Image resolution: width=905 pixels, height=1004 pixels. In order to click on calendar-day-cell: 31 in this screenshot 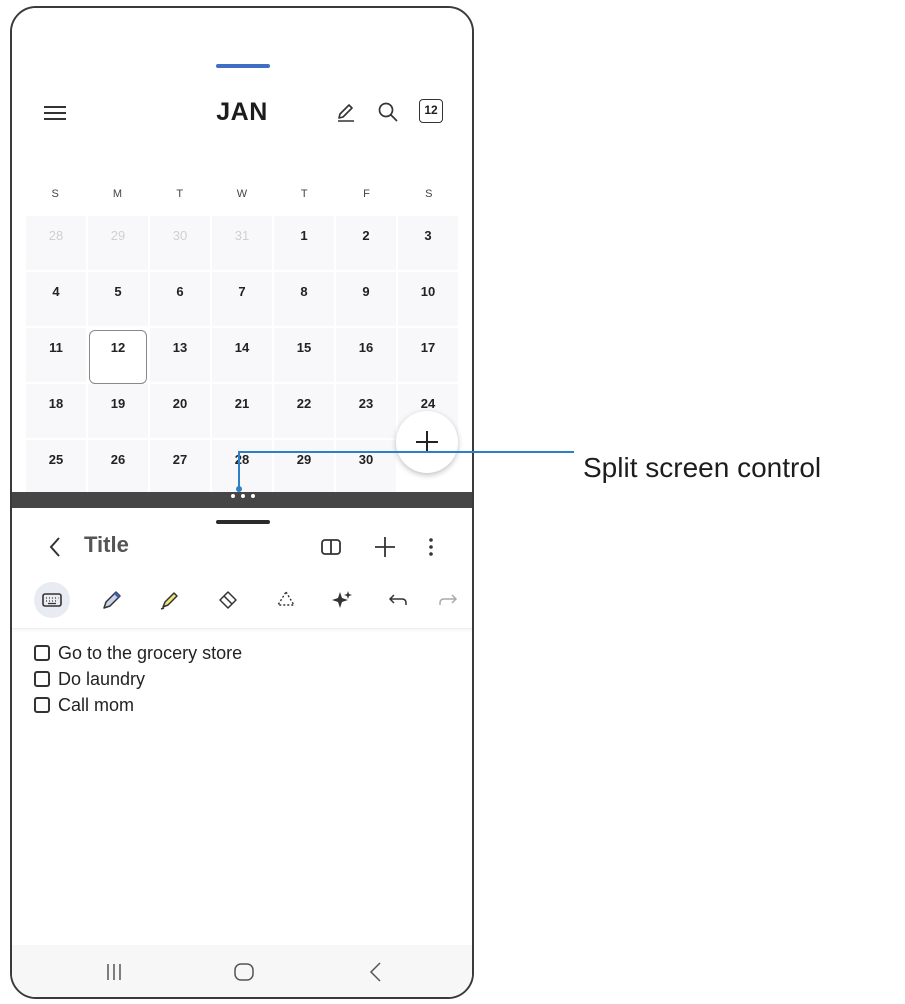, I will do `click(242, 243)`.